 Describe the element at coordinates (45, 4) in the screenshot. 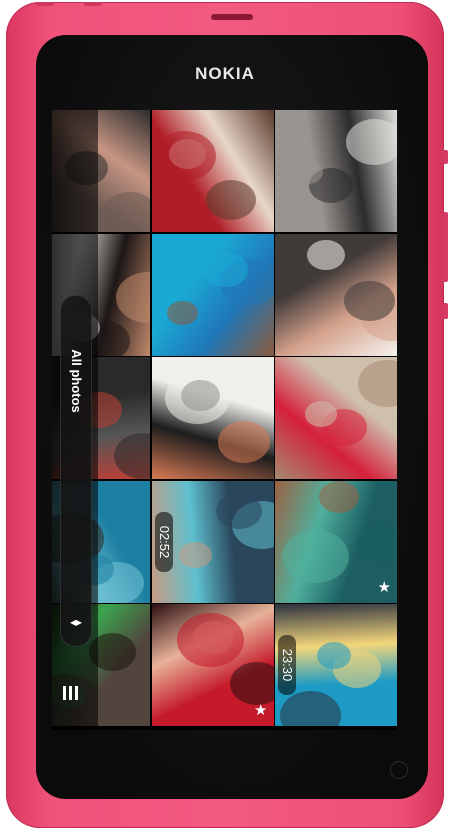

I see `power-button` at that location.